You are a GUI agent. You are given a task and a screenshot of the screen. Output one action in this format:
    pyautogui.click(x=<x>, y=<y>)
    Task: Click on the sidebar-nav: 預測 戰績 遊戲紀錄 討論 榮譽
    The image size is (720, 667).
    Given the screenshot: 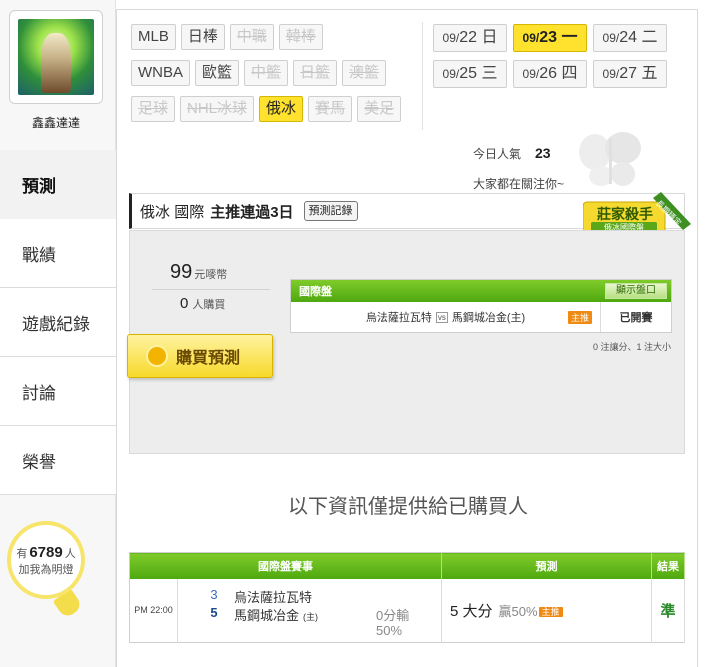 What is the action you would take?
    pyautogui.click(x=58, y=322)
    